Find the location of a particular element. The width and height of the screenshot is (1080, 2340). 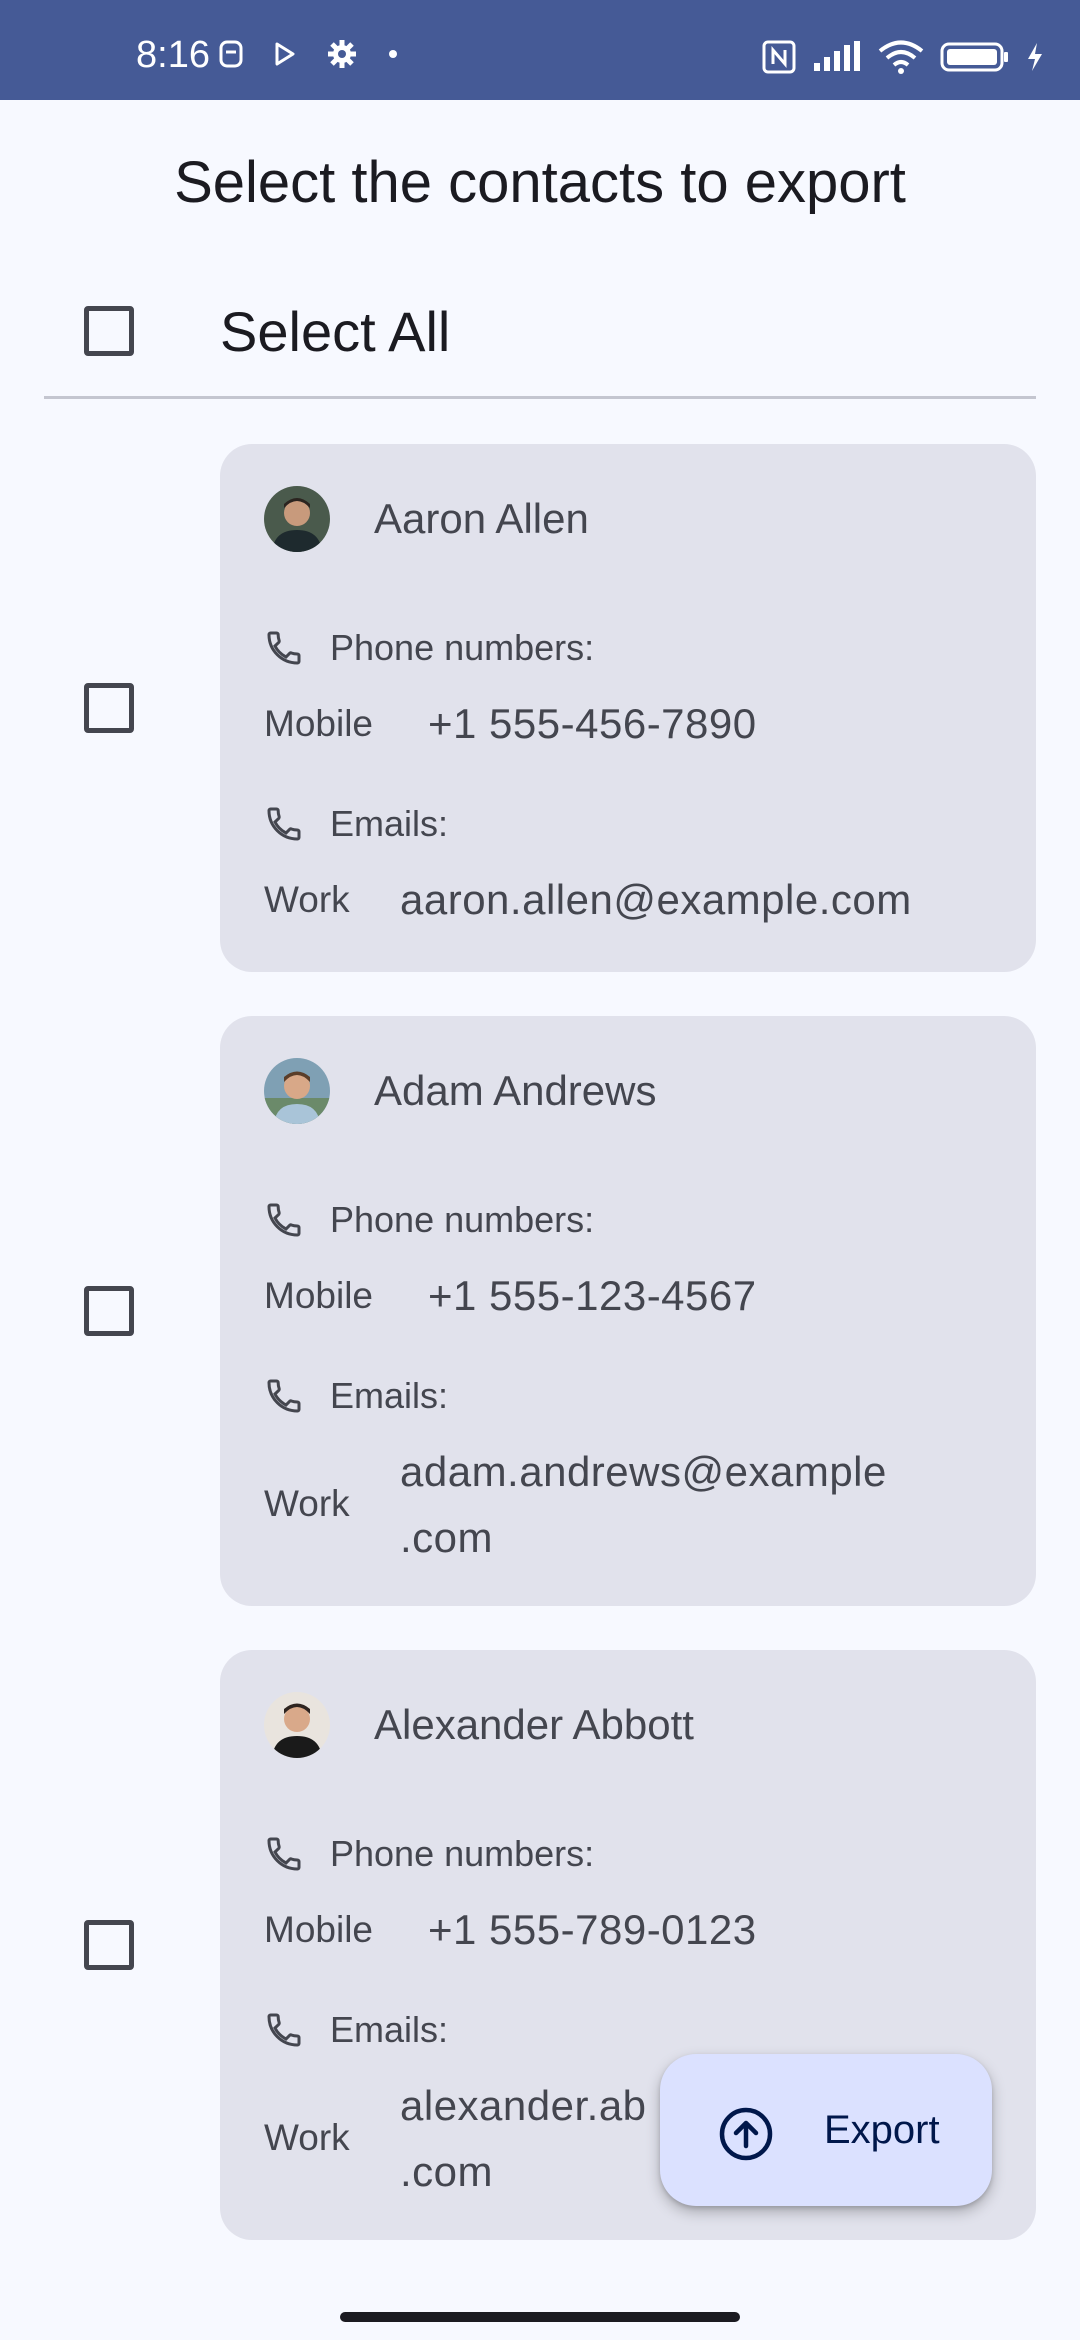

wifi-icon is located at coordinates (901, 57).